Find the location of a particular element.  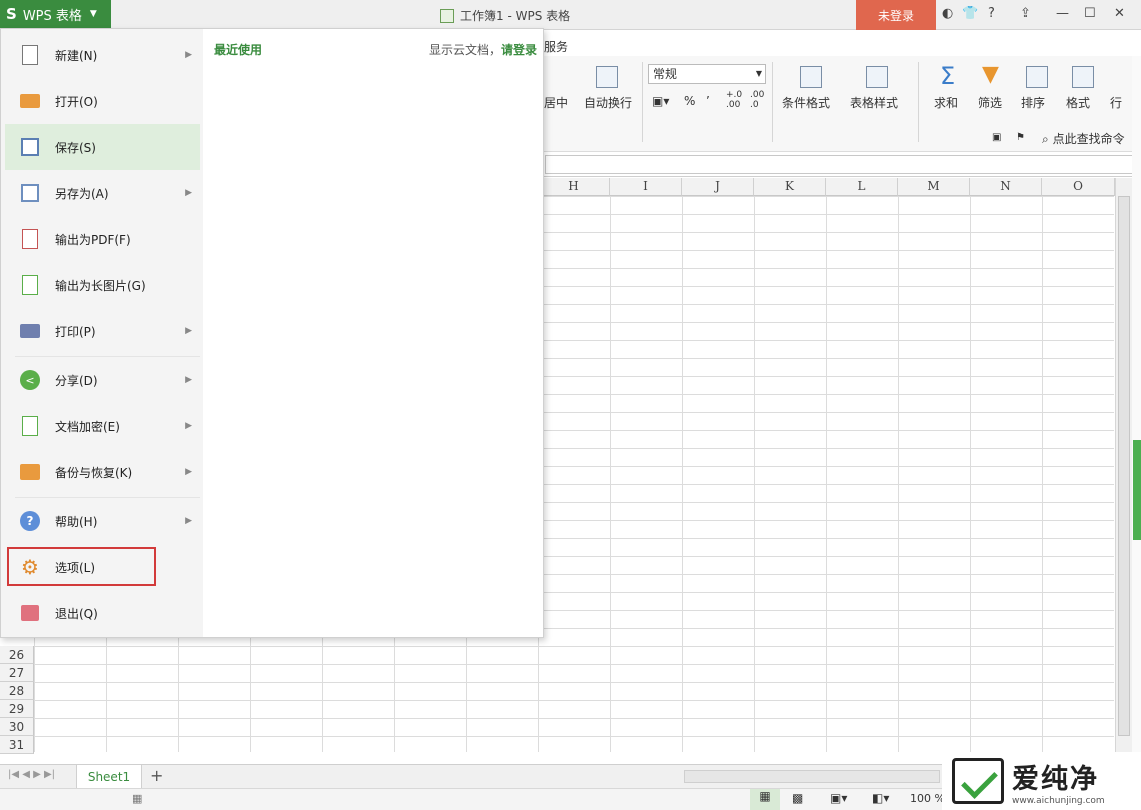

reading-view-icon: ▣▾ is located at coordinates (838, 798).